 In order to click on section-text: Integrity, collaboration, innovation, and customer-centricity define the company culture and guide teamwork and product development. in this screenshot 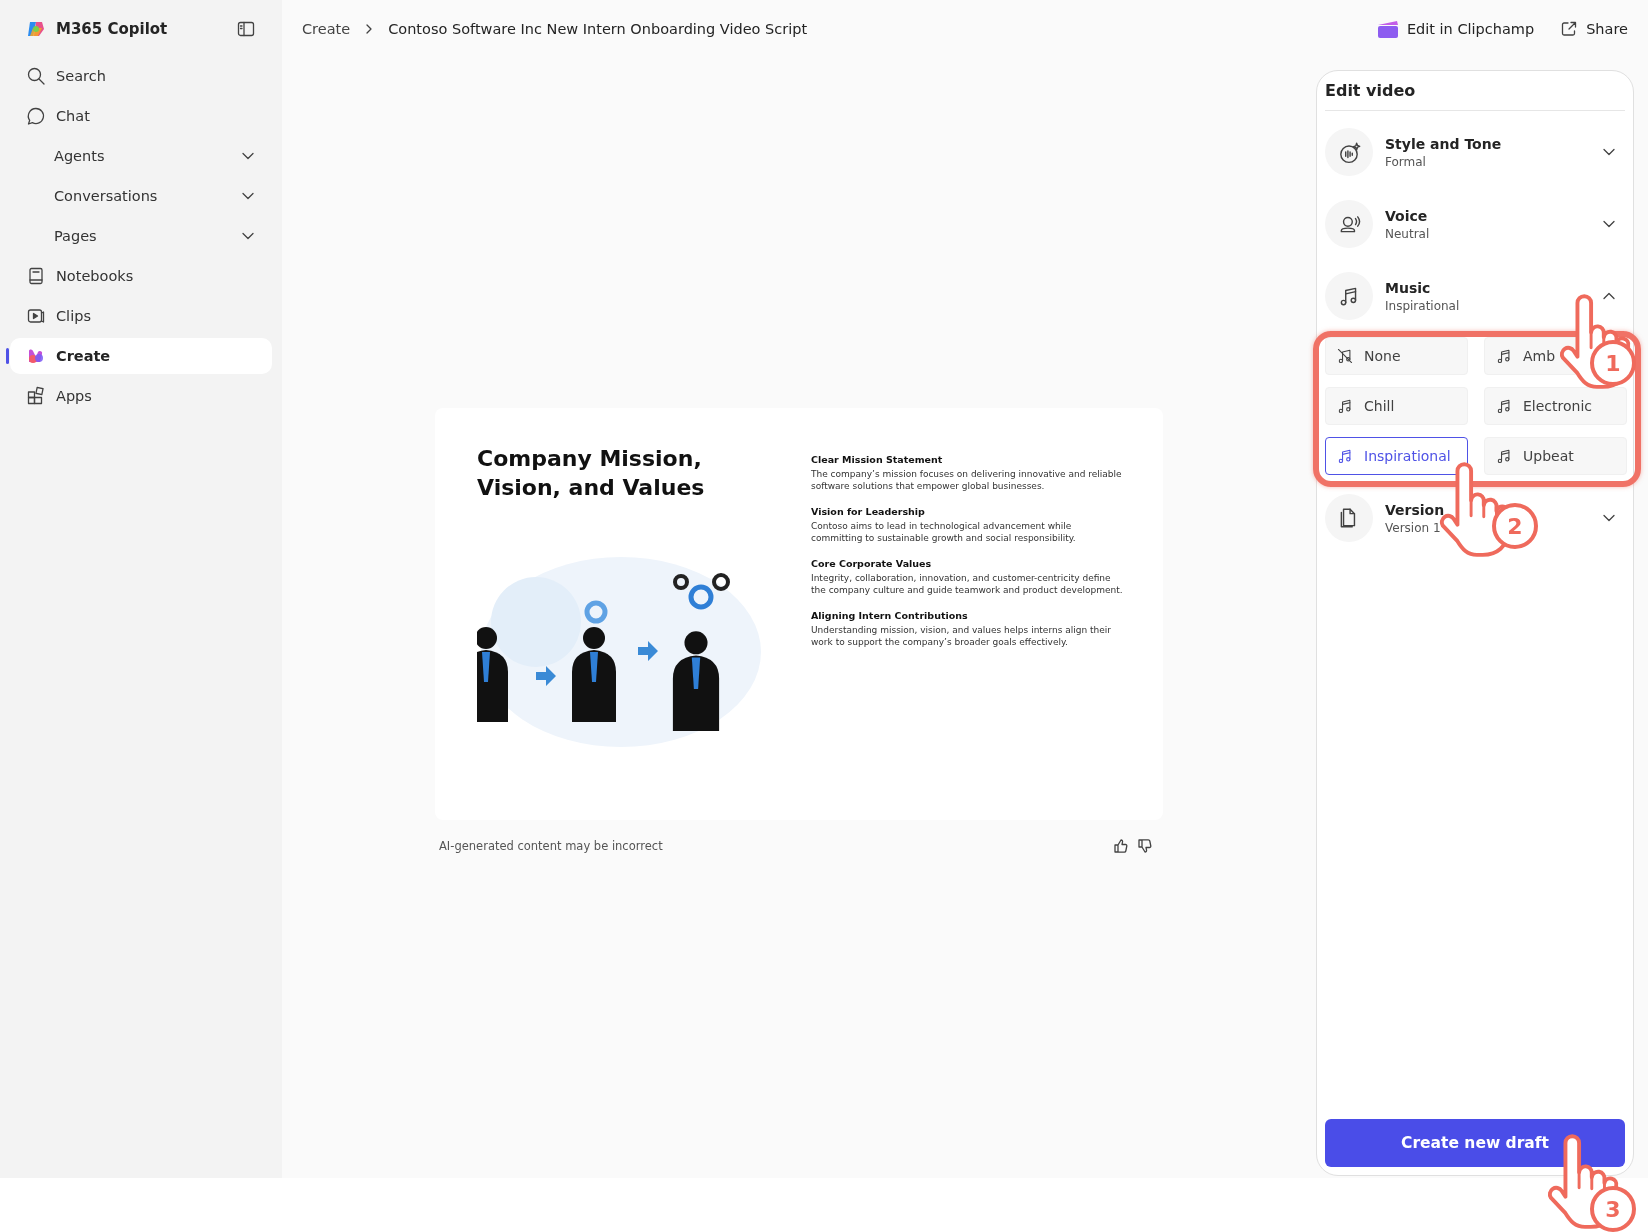, I will do `click(967, 584)`.